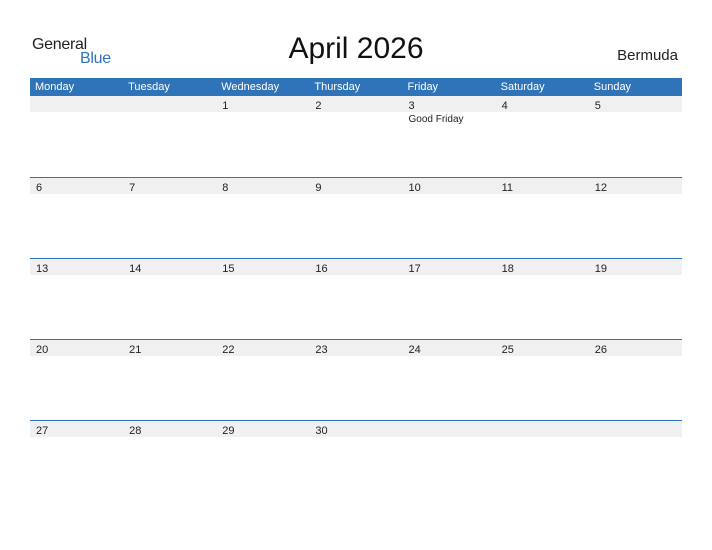  What do you see at coordinates (355, 348) in the screenshot?
I see `day-cell: 23` at bounding box center [355, 348].